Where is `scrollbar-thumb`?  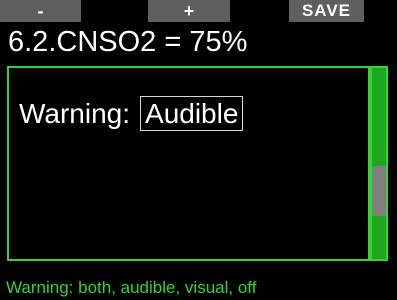
scrollbar-thumb is located at coordinates (379, 191).